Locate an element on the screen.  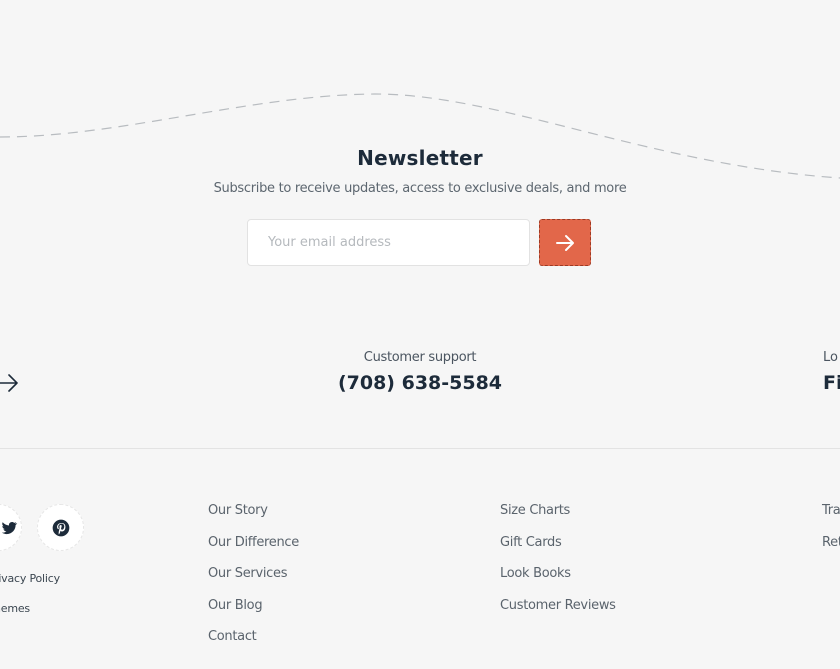
twitter-icon is located at coordinates (9, 527).